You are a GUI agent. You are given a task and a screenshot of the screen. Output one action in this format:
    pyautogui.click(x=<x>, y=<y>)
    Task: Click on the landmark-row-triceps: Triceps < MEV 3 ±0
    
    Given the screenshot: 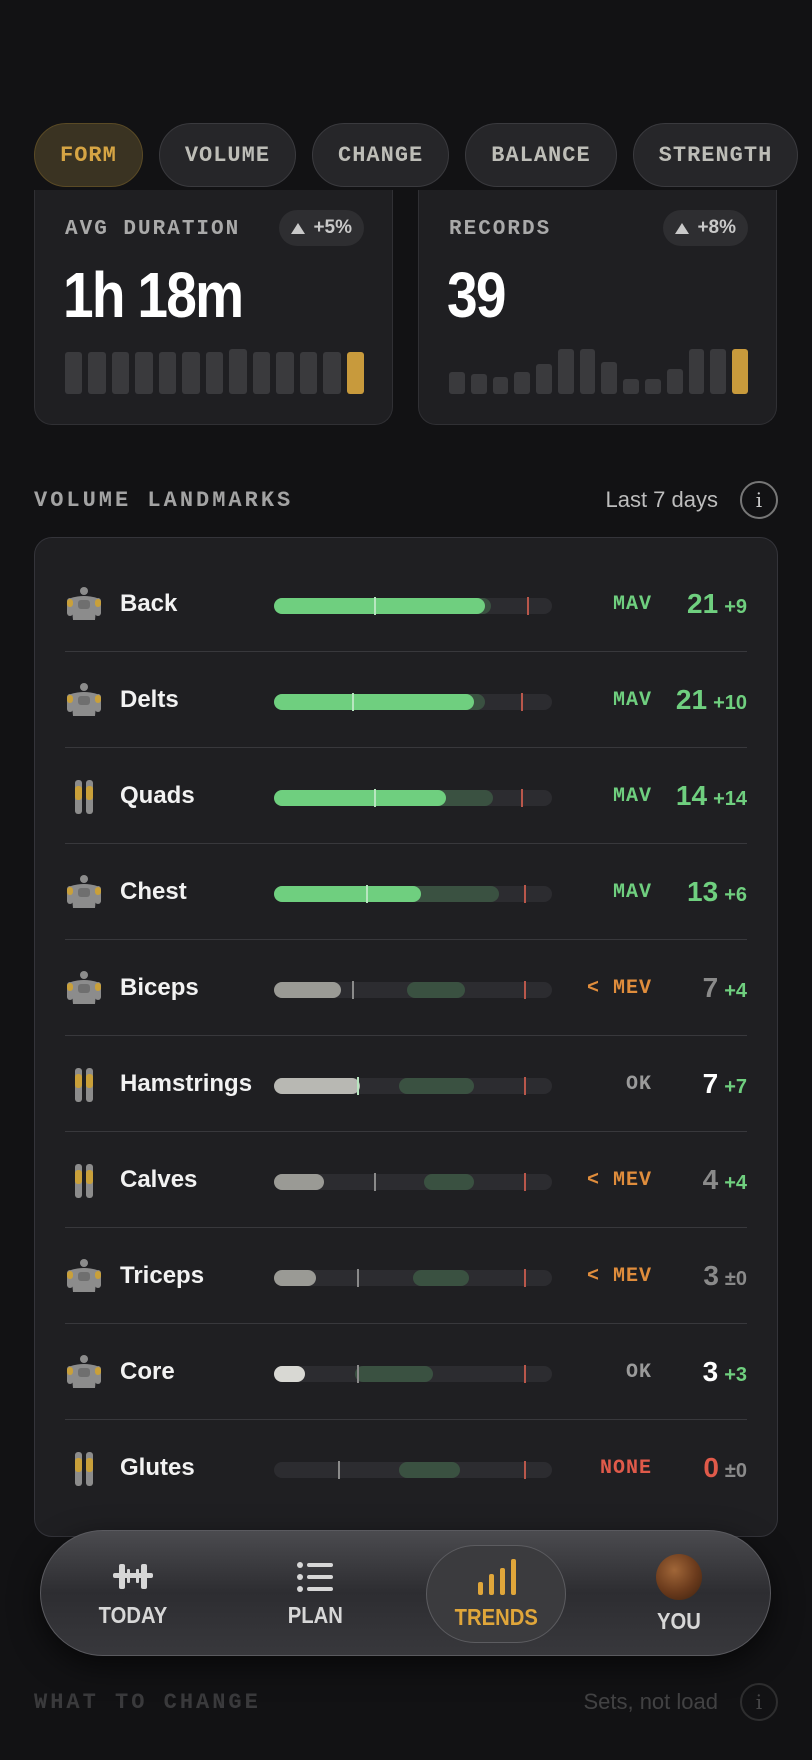 What is the action you would take?
    pyautogui.click(x=406, y=1276)
    